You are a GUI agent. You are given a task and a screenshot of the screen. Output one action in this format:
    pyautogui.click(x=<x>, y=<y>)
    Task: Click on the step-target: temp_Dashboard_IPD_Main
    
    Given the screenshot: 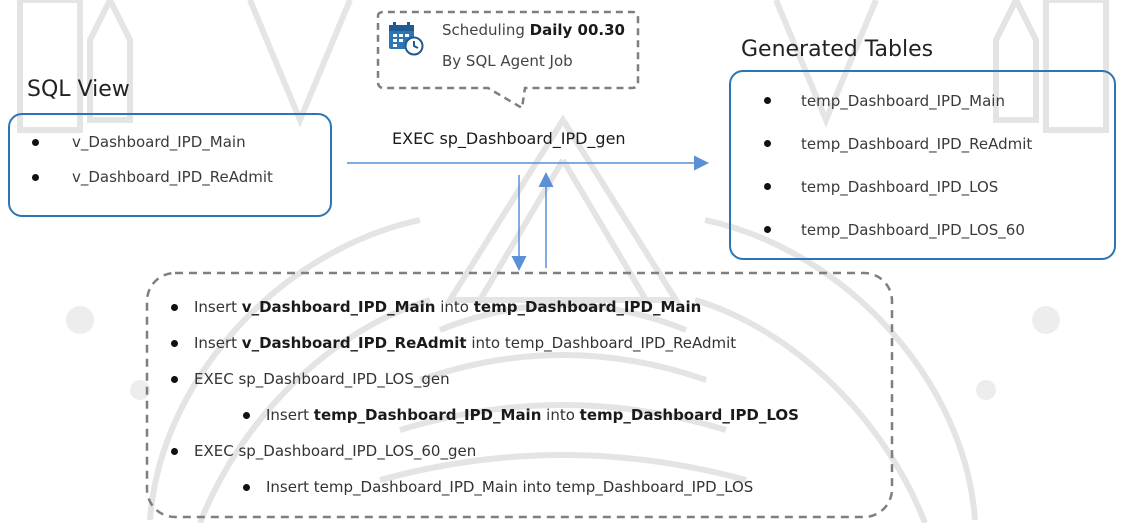 What is the action you would take?
    pyautogui.click(x=587, y=307)
    